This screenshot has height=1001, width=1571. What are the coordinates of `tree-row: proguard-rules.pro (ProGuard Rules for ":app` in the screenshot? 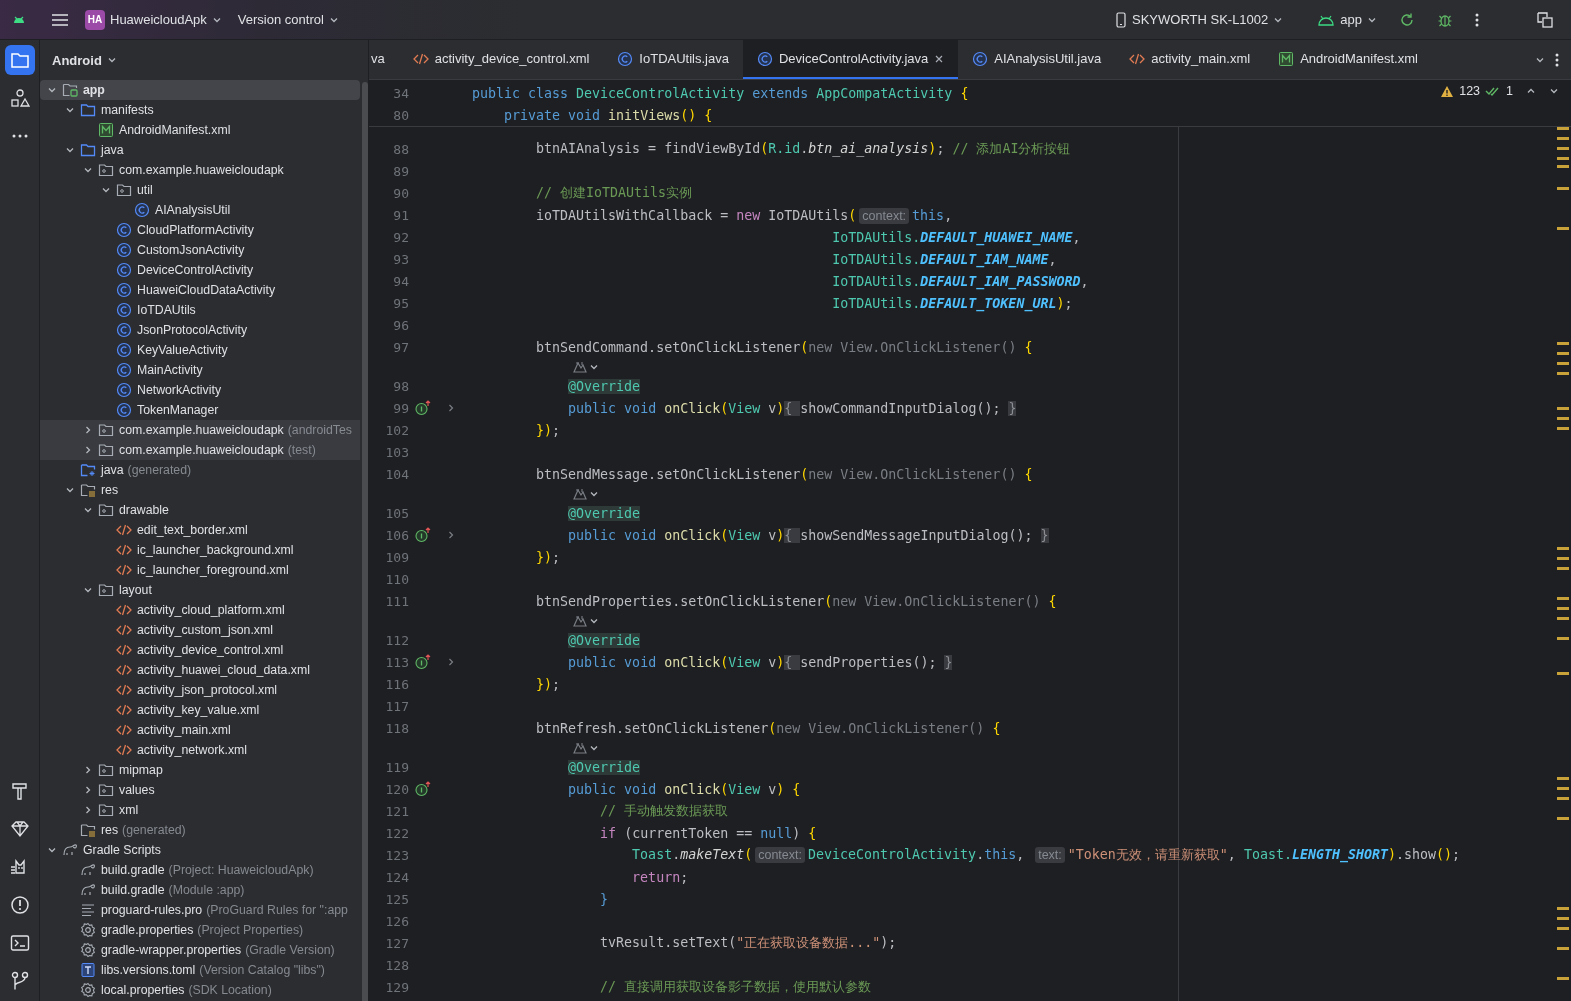 It's located at (200, 910).